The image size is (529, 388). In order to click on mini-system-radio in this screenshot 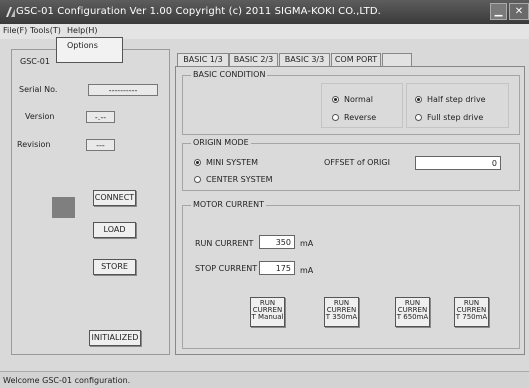, I will do `click(197, 162)`.